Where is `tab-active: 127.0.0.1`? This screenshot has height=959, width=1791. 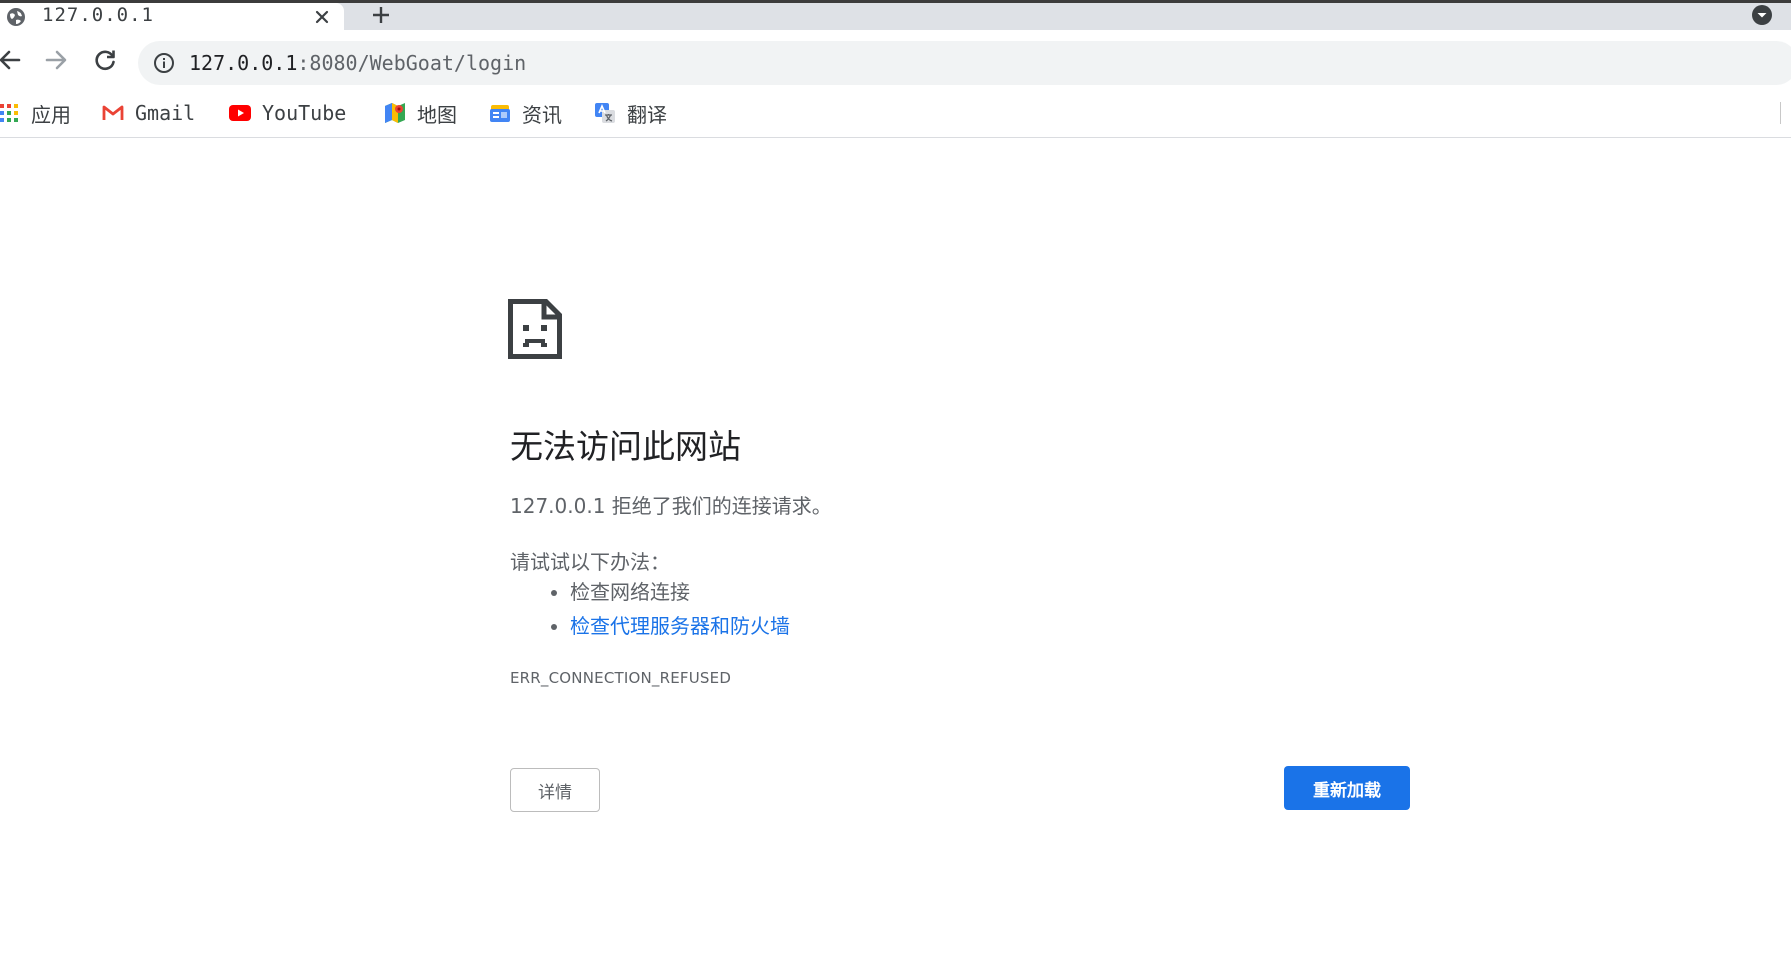
tab-active: 127.0.0.1 is located at coordinates (172, 16).